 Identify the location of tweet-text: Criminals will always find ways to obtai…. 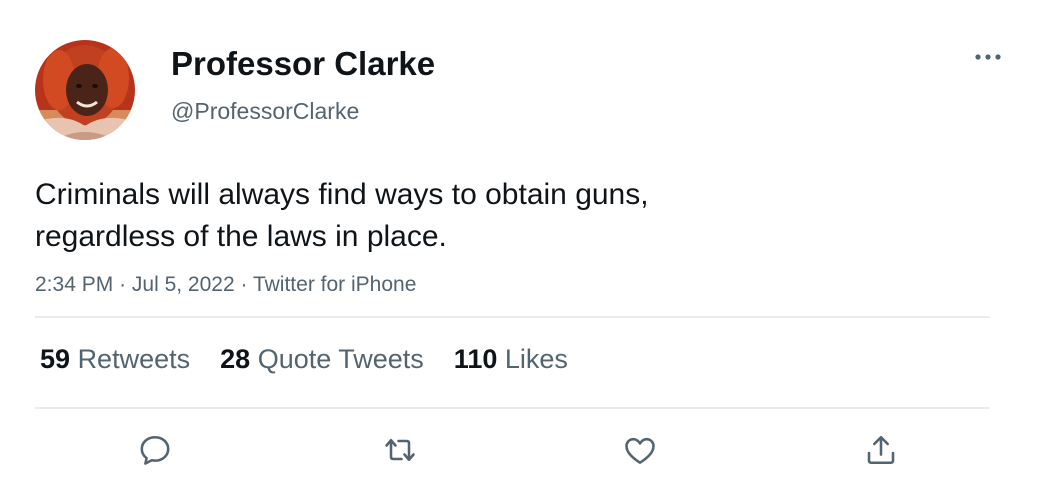
(445, 216).